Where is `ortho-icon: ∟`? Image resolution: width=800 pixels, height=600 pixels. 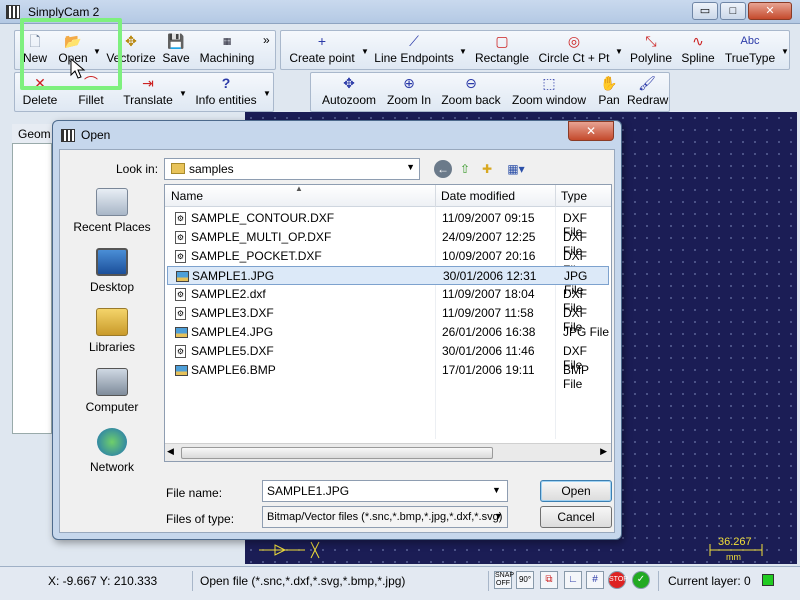
ortho-icon: ∟ is located at coordinates (573, 580).